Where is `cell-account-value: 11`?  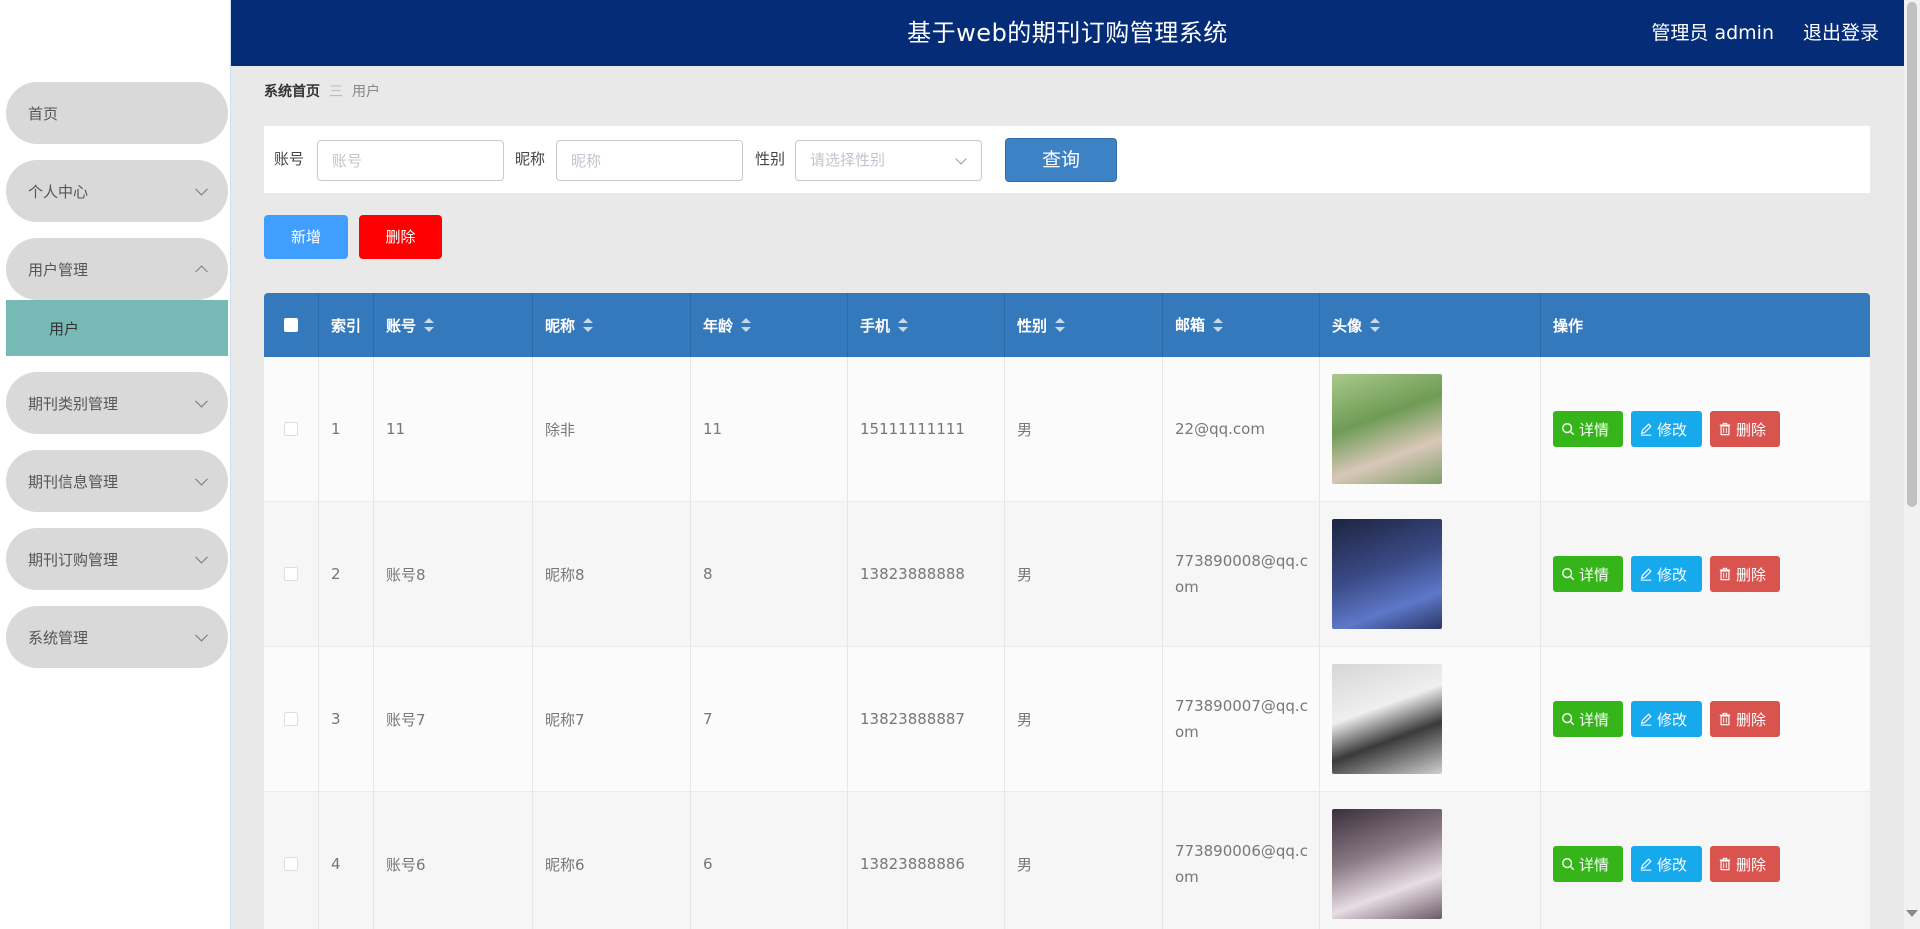
cell-account-value: 11 is located at coordinates (396, 429).